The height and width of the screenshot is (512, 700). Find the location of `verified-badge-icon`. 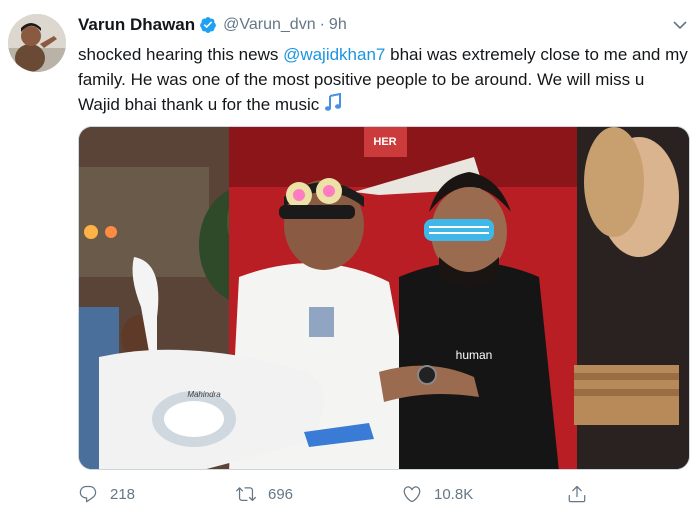

verified-badge-icon is located at coordinates (208, 25).